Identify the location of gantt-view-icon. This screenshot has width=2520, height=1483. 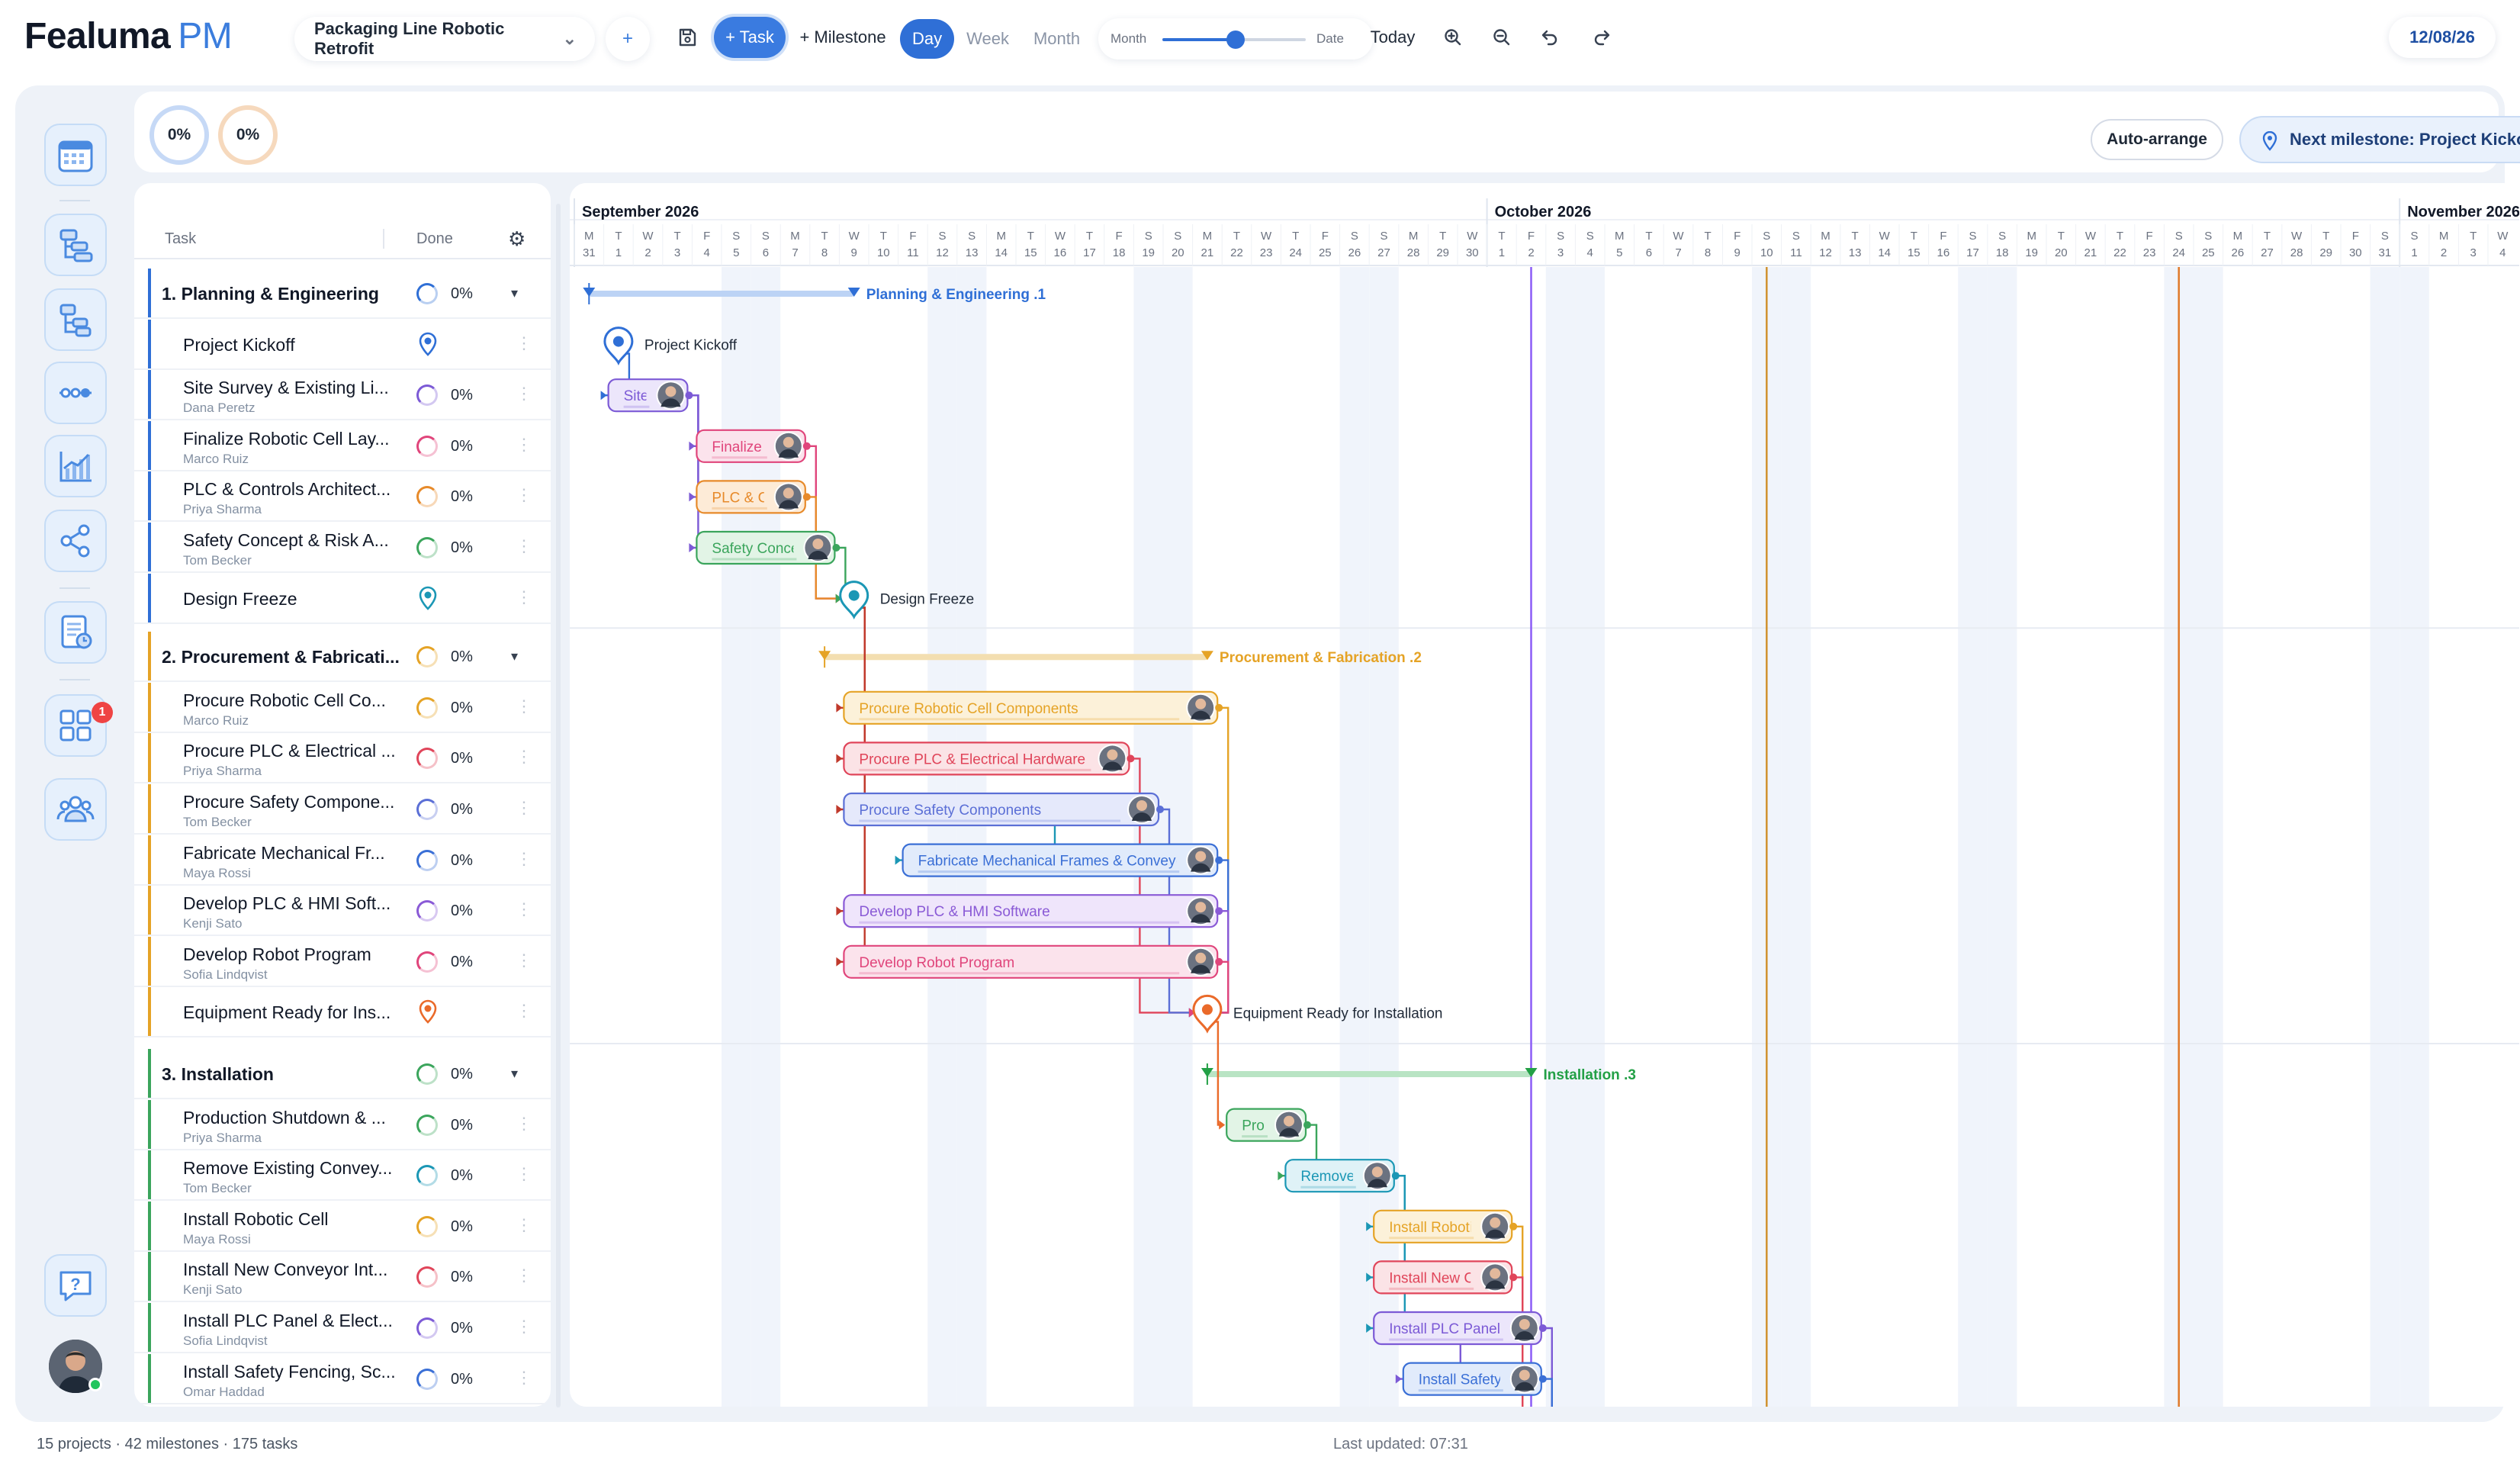
(75, 245).